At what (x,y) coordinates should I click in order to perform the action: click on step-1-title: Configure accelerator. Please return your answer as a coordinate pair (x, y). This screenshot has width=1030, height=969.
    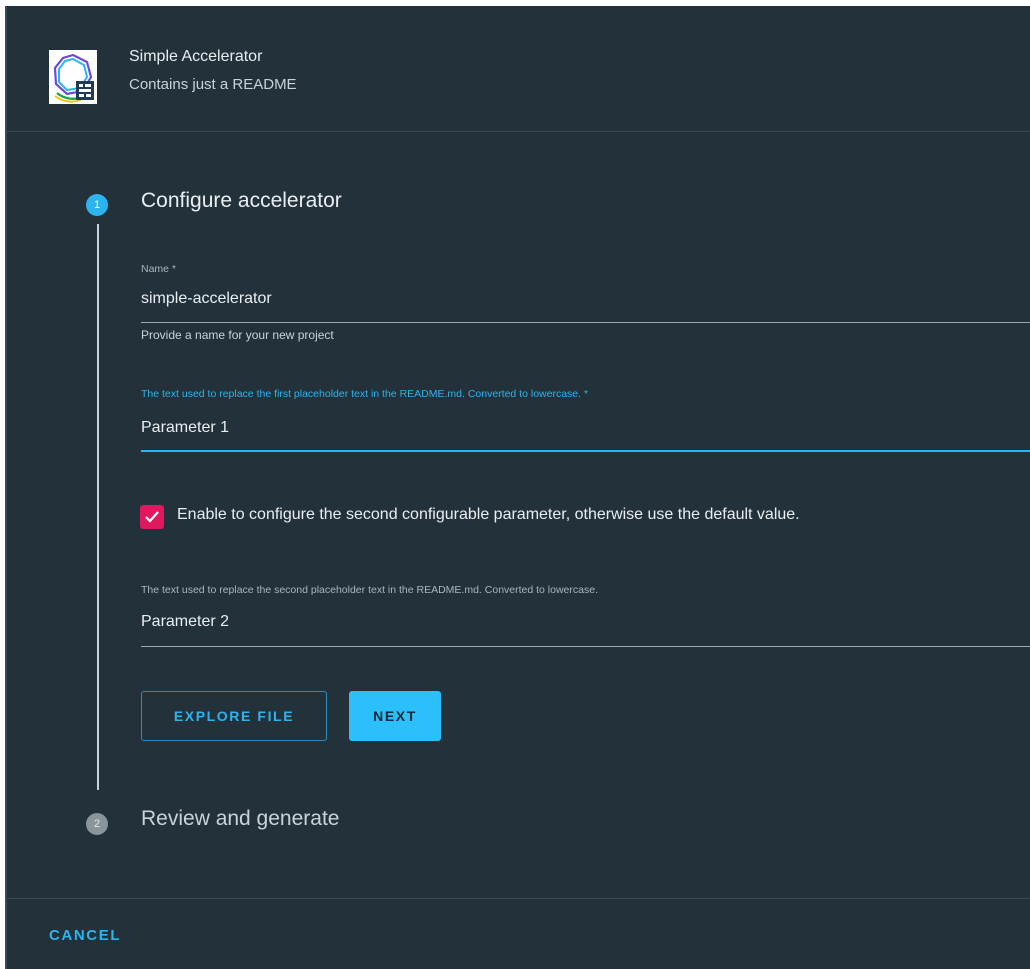
    Looking at the image, I should click on (241, 201).